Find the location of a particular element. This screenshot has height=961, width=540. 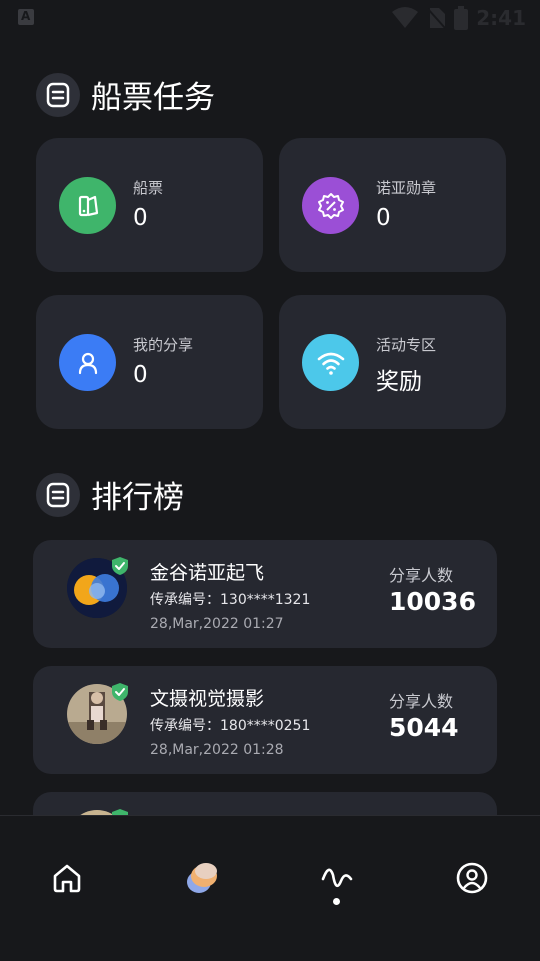

medal-card: 诺亚勋章 0 is located at coordinates (392, 205).